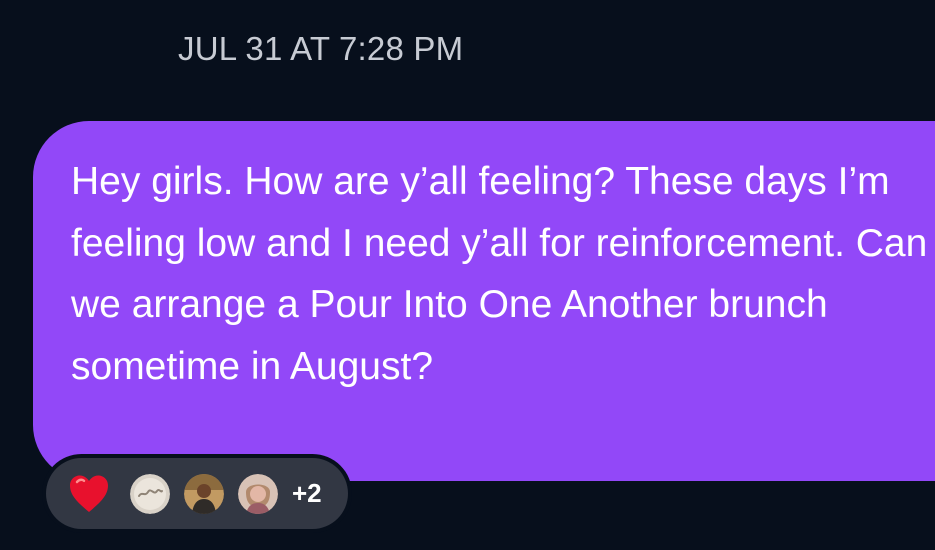  I want to click on message-timestamp: JUL 31 AT 7:28 PM, so click(321, 48).